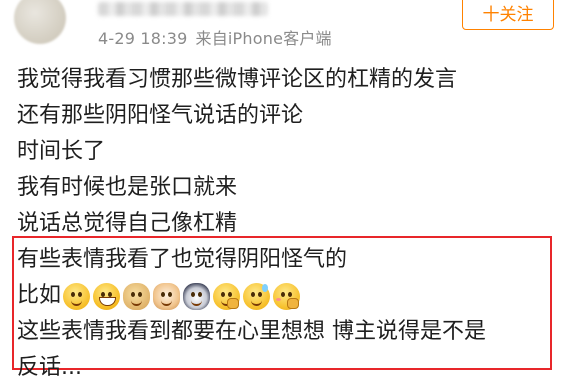 Image resolution: width=564 pixels, height=386 pixels. I want to click on post-header: 4-29 18:39 来自iPhone客户端 十关注, so click(282, 26).